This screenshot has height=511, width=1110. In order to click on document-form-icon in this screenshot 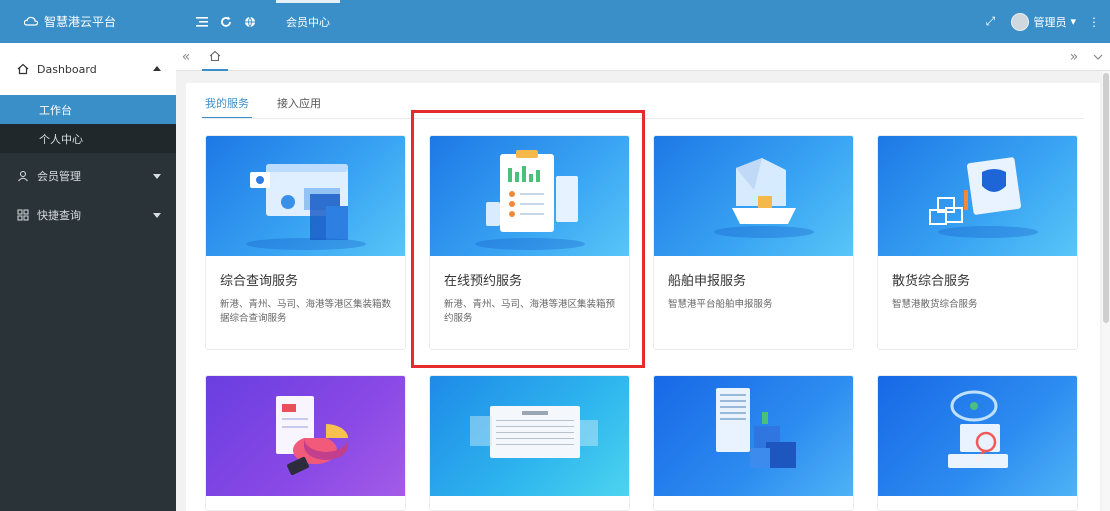, I will do `click(534, 432)`.